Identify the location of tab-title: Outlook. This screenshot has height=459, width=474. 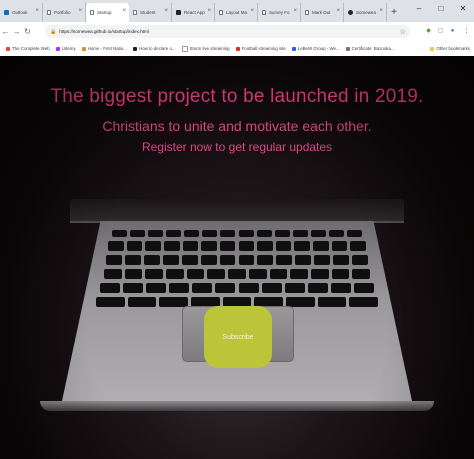
(20, 12).